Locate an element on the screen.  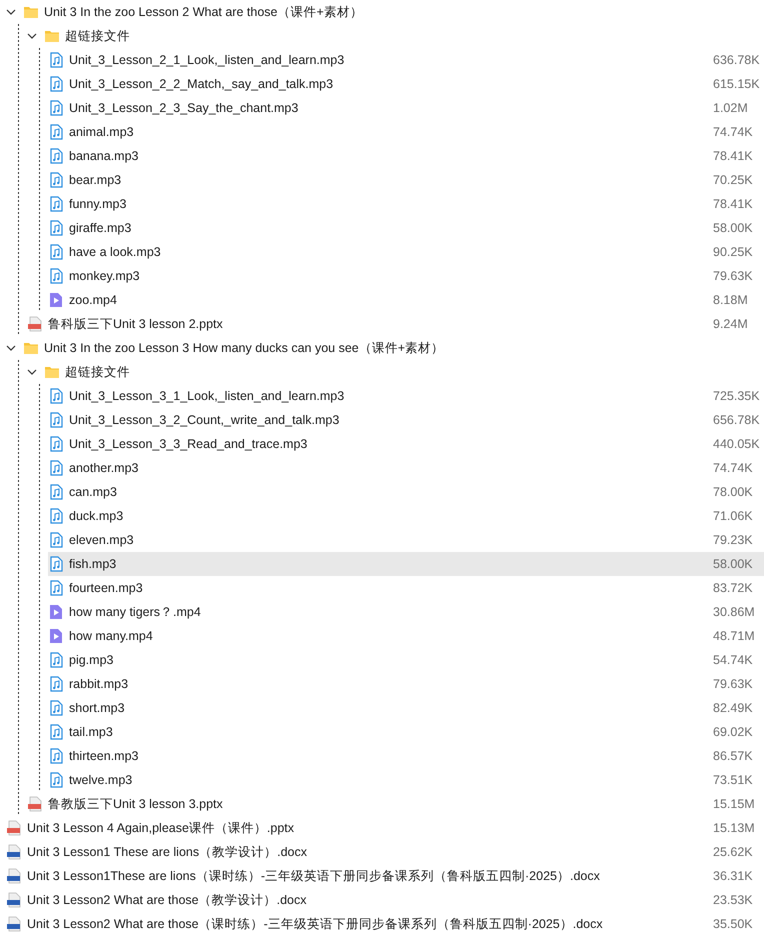
file-row: Unit 3 Lesson1These are lions（课时练）-三年级英语下册同步备课系列（鲁科版五四制·2025）.docx 36.31K is located at coordinates (385, 876).